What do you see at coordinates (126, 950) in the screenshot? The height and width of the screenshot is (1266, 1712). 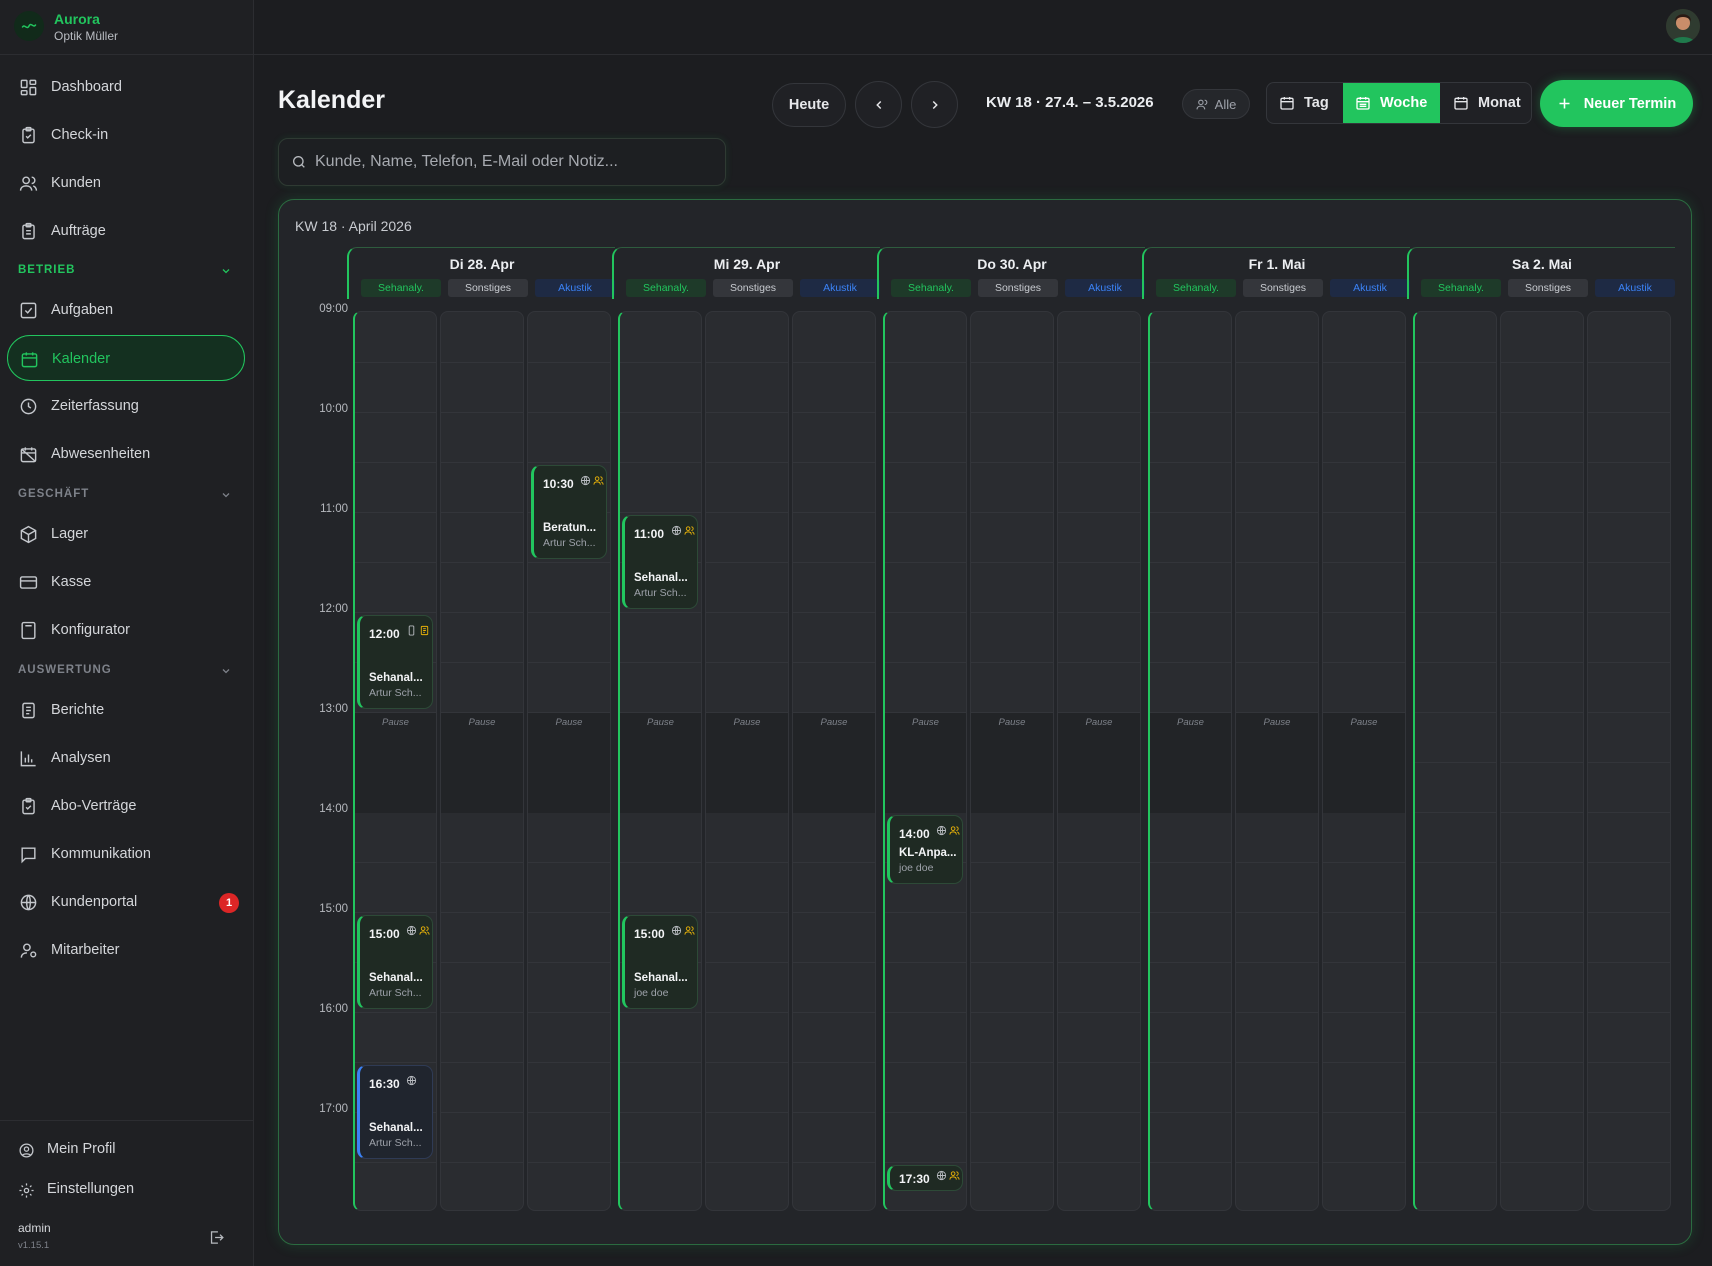 I see `sidebar-item-mitarbeiter: Mitarbeiter` at bounding box center [126, 950].